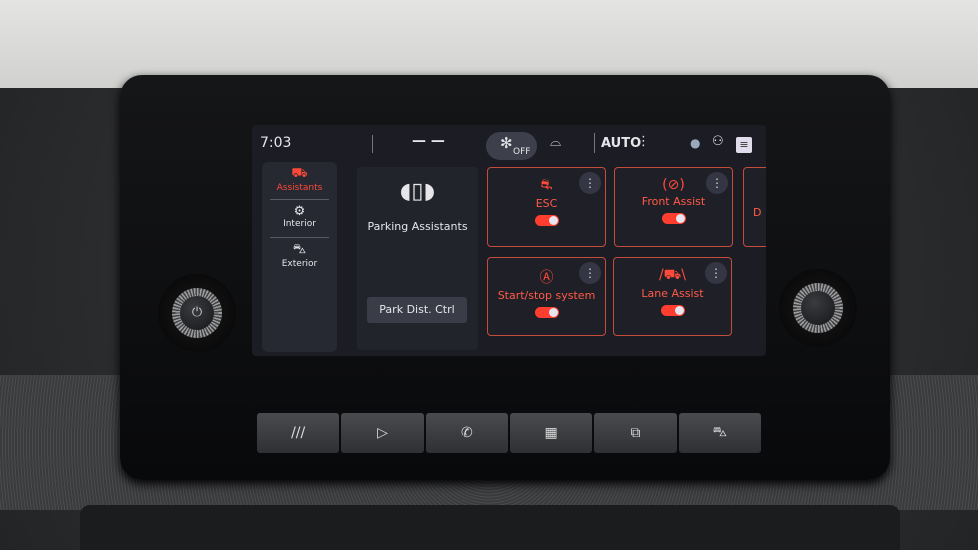  What do you see at coordinates (417, 191) in the screenshot?
I see `parking-sensor-icon: ◖▯◗` at bounding box center [417, 191].